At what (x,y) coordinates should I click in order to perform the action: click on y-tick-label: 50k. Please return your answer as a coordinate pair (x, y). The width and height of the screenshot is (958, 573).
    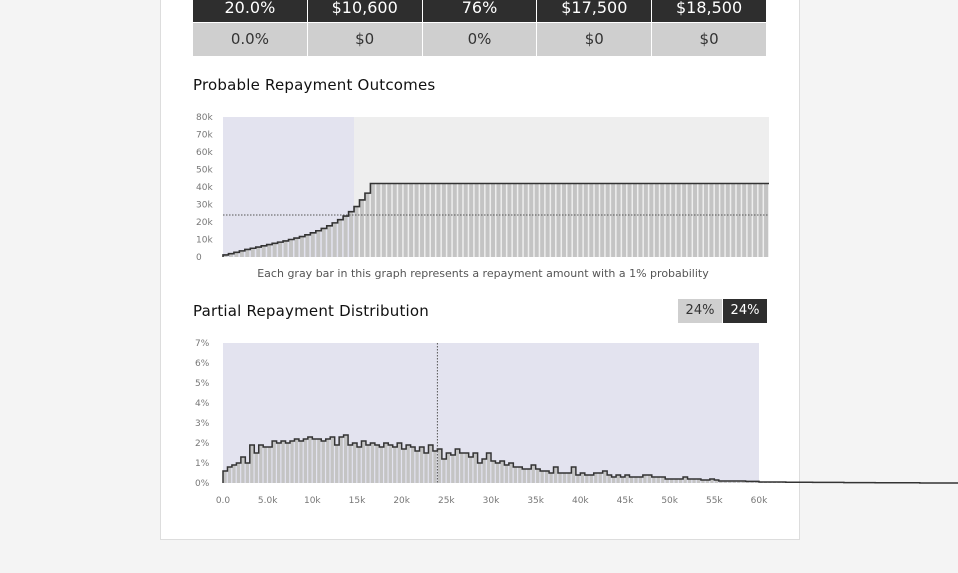
    Looking at the image, I should click on (204, 171).